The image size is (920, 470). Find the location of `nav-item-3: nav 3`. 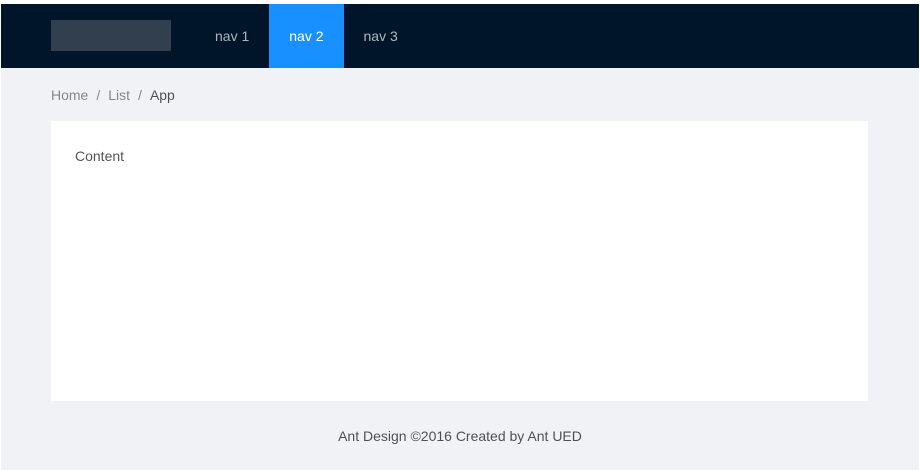

nav-item-3: nav 3 is located at coordinates (381, 36).